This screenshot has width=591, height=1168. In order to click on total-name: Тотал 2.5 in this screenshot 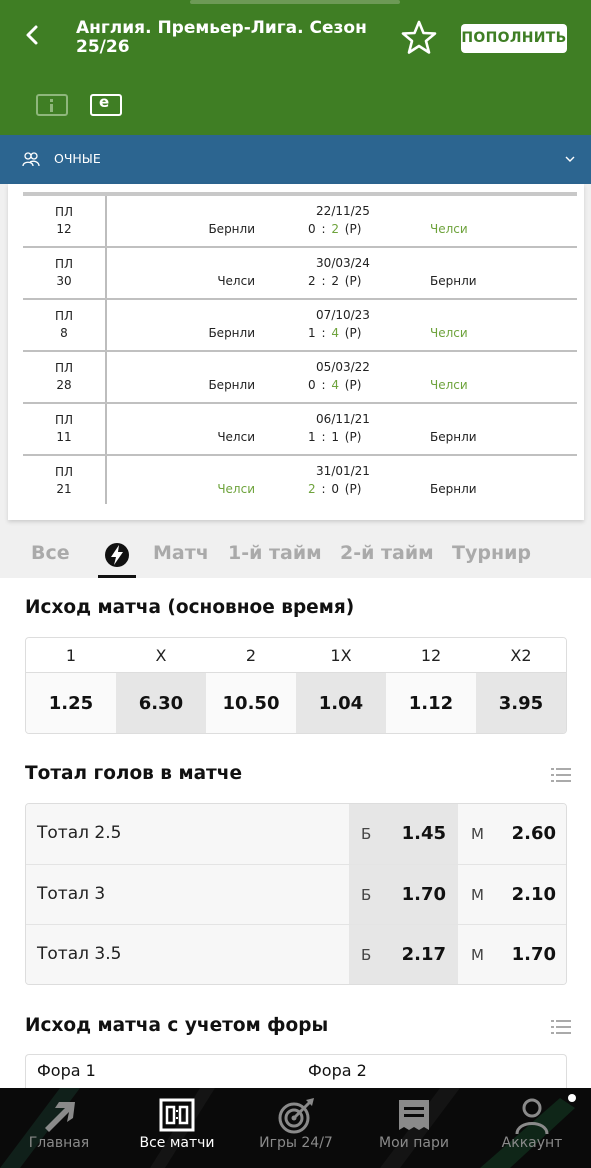, I will do `click(79, 833)`.